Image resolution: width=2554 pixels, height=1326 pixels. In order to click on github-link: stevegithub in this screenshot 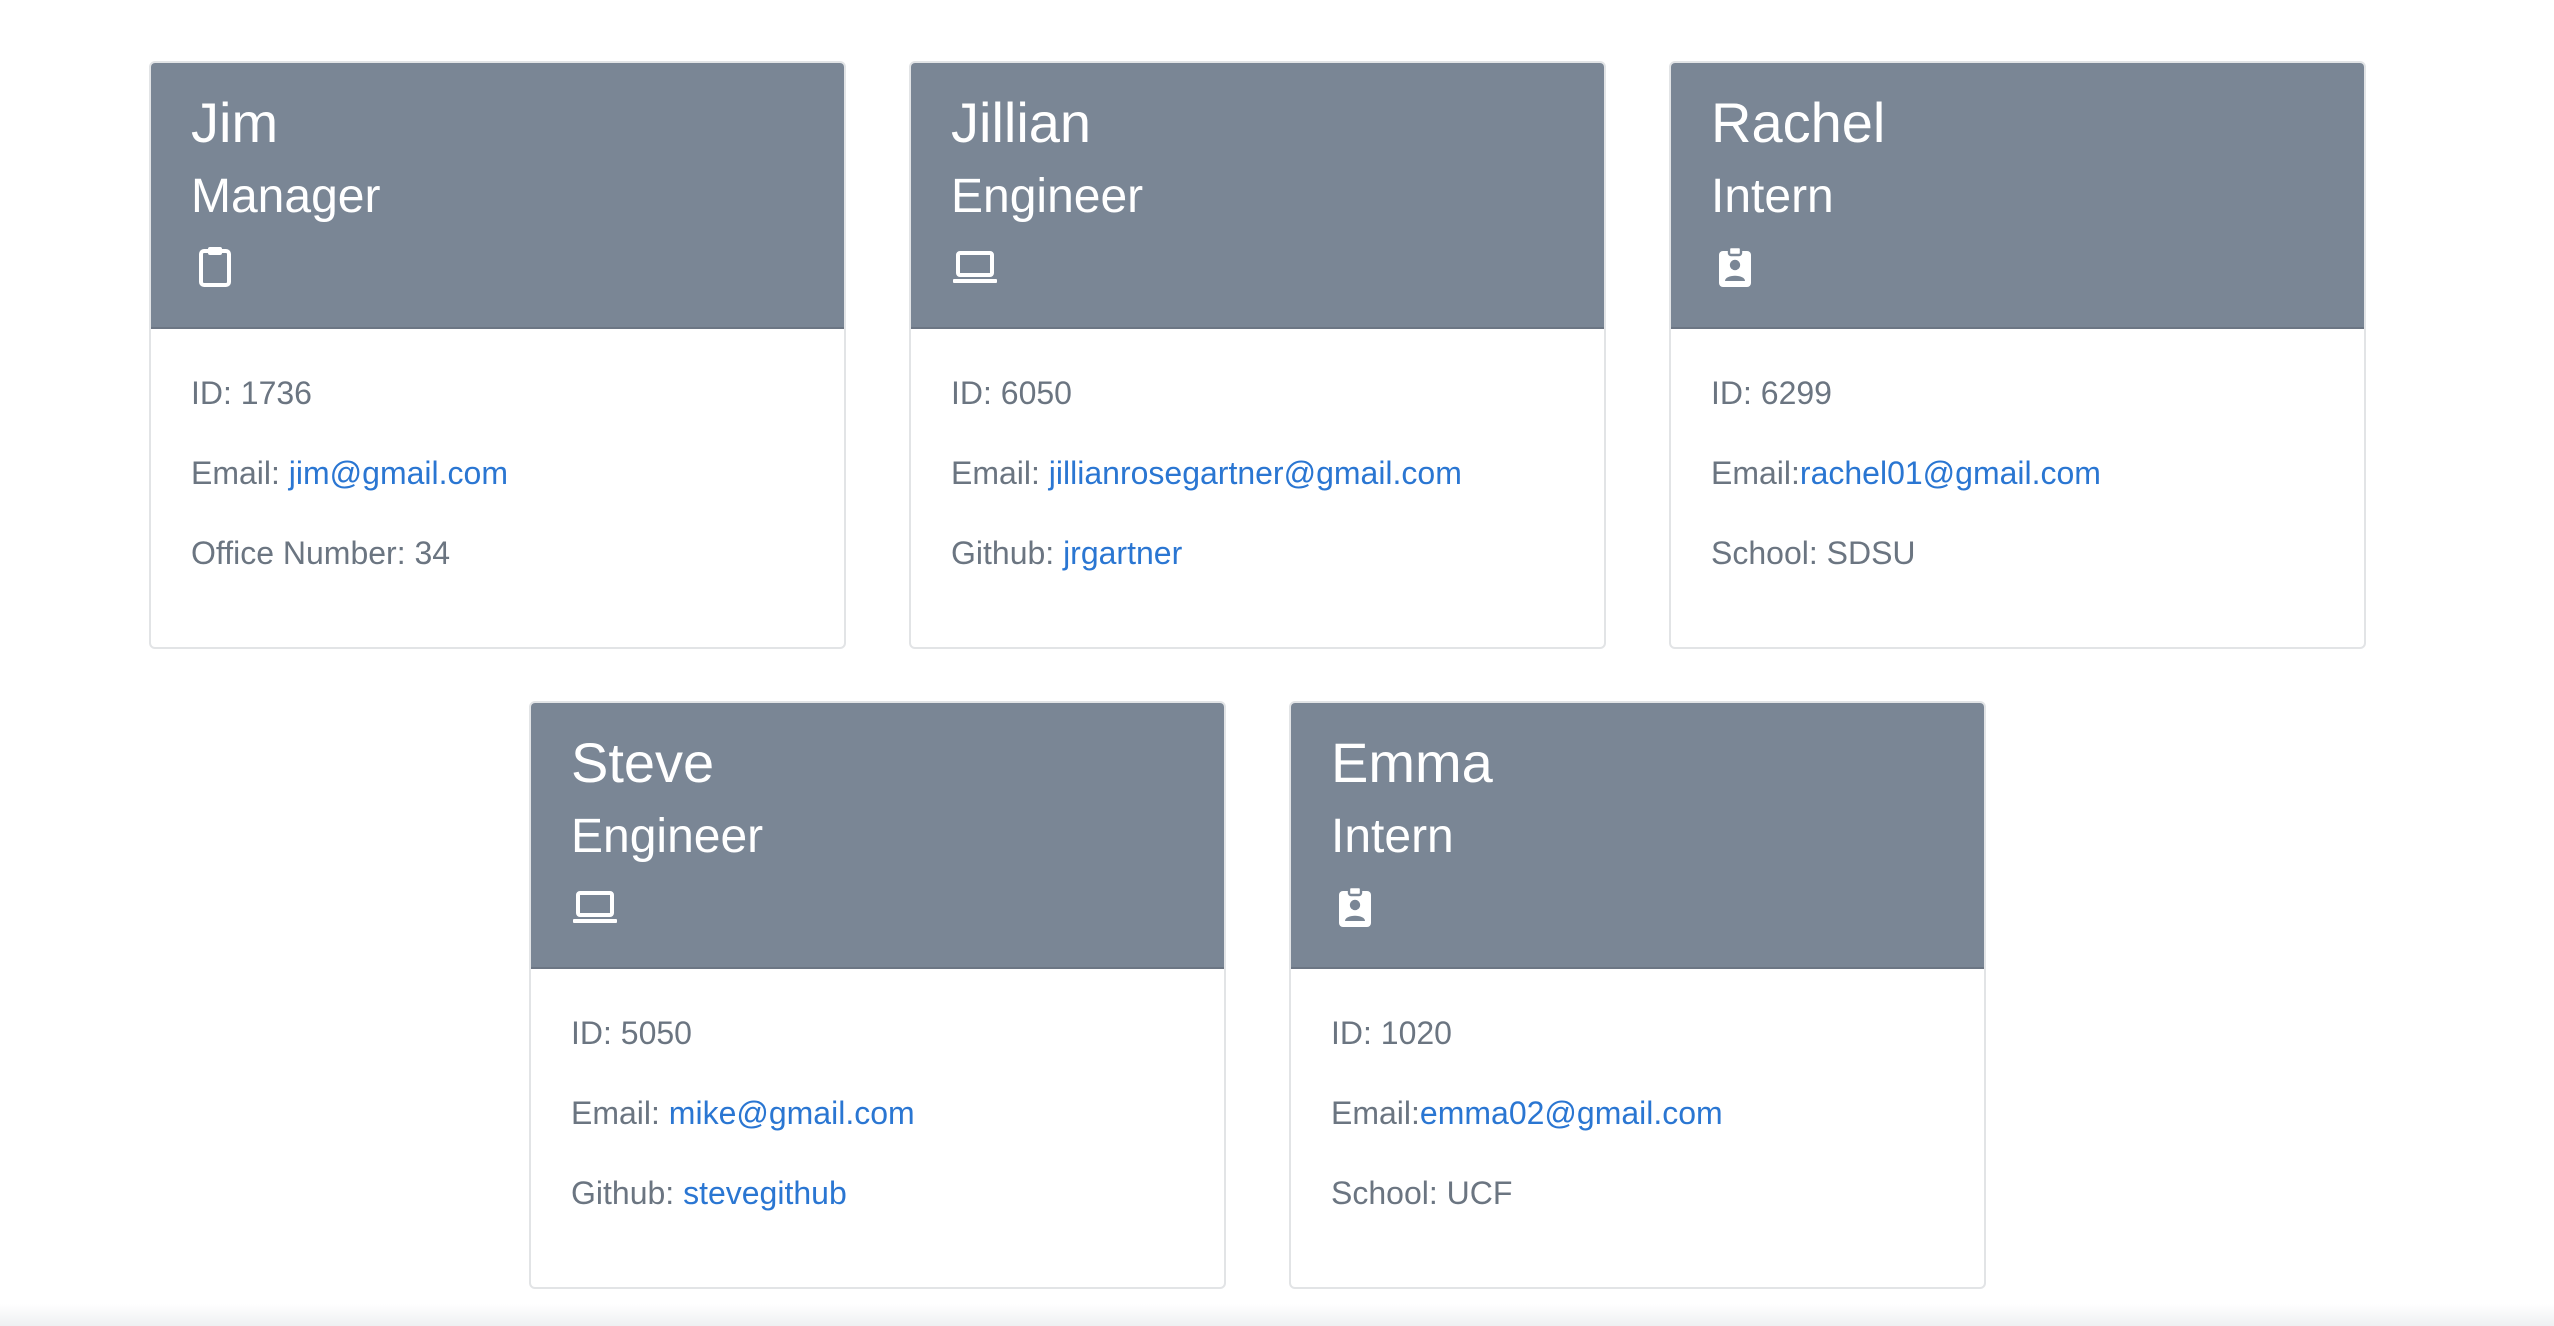, I will do `click(765, 1193)`.